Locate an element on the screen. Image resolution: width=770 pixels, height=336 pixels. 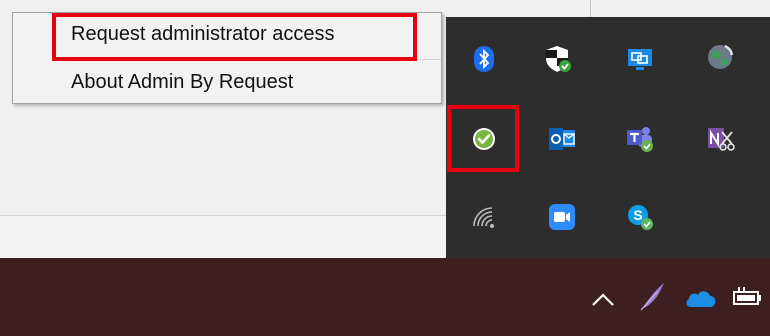
outlook-icon is located at coordinates (562, 139).